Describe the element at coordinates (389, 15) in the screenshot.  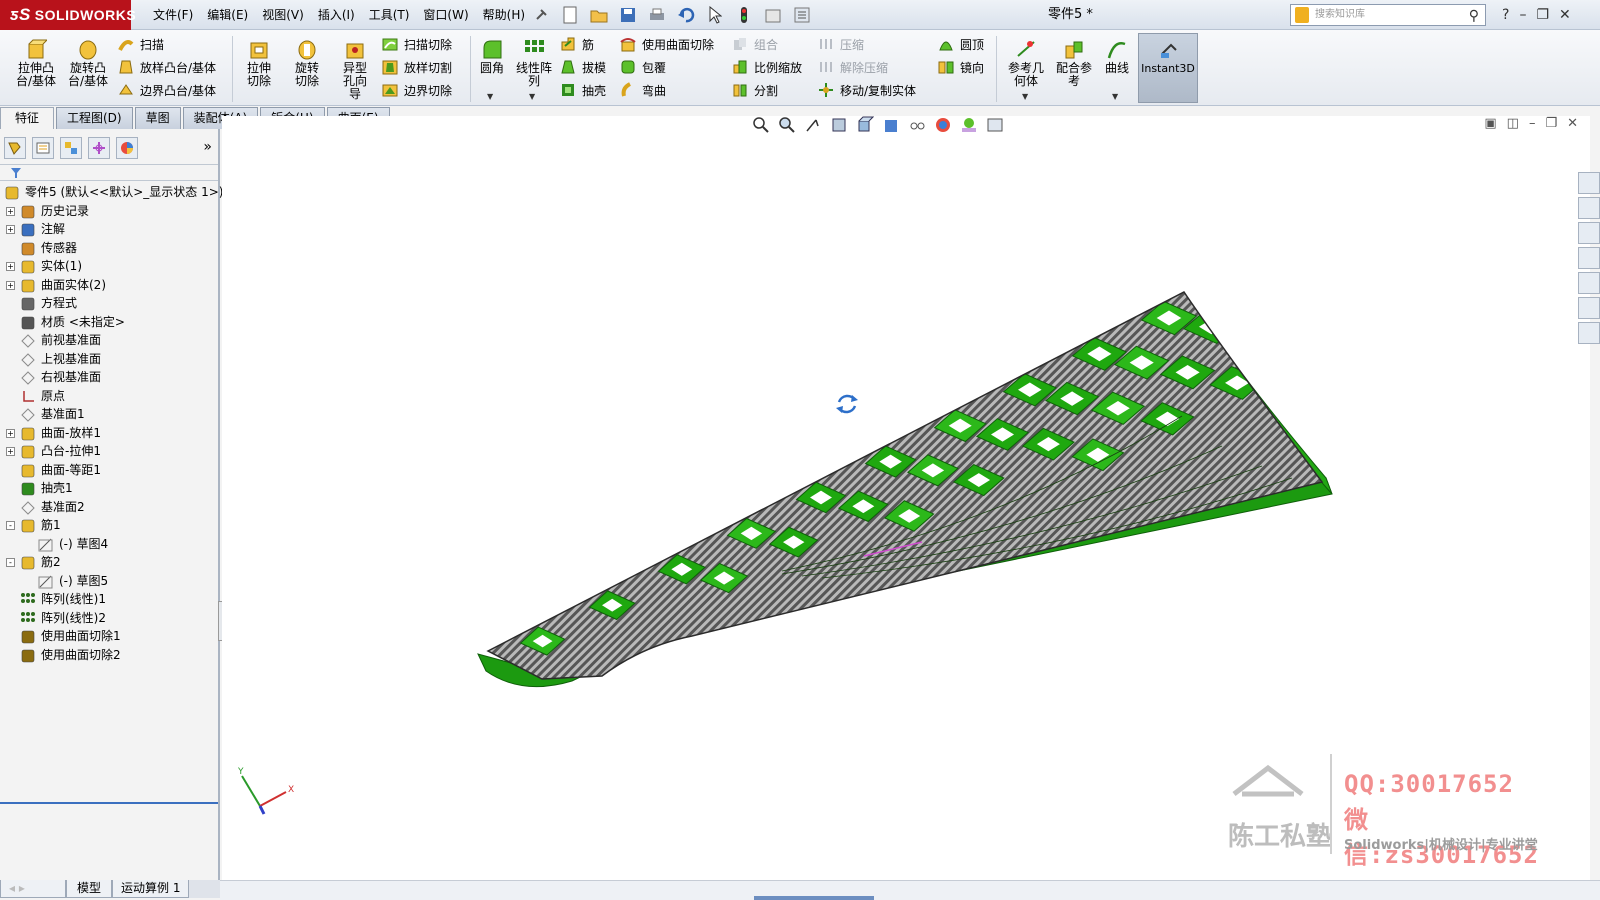
I see `menu-tools: 工具(T)` at that location.